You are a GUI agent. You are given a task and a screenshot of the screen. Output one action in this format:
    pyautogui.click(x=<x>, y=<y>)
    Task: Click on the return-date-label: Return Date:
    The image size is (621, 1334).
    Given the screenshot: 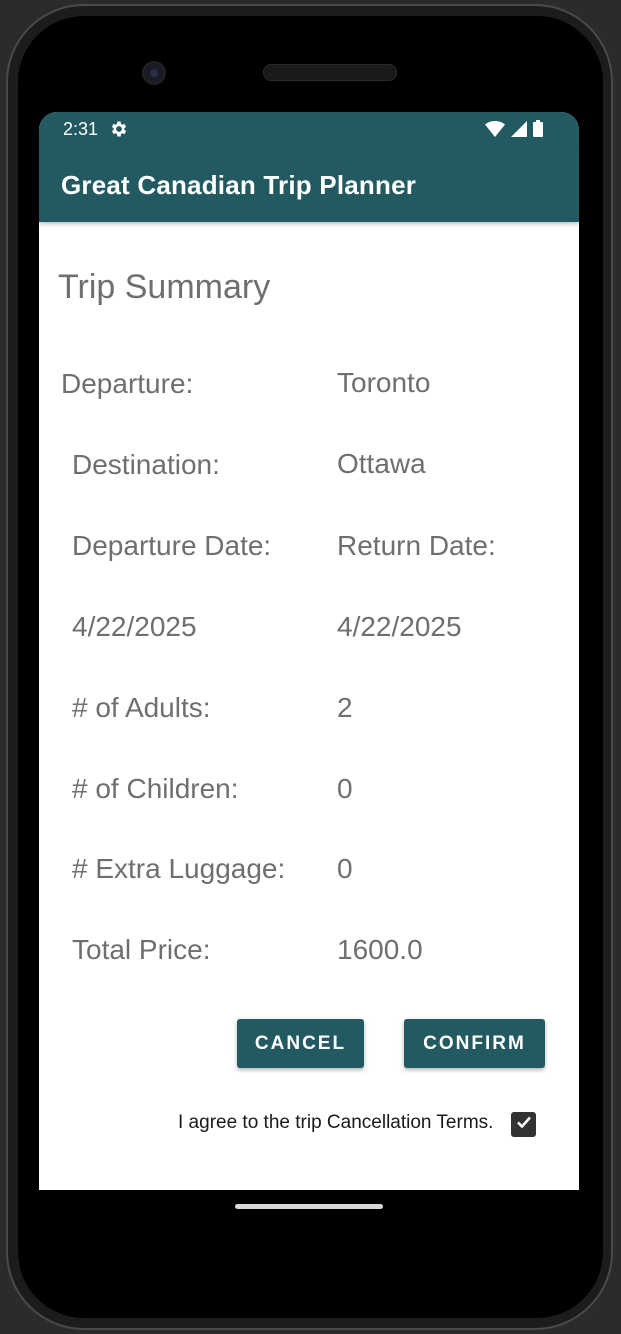 What is the action you would take?
    pyautogui.click(x=416, y=545)
    